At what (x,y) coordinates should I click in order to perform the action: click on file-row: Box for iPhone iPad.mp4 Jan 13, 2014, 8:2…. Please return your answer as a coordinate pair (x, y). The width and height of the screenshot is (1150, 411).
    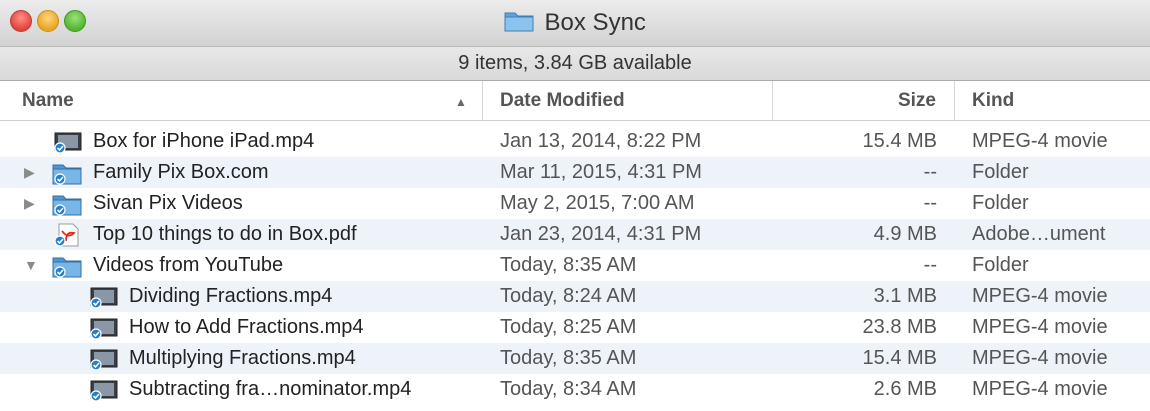
    Looking at the image, I should click on (575, 141).